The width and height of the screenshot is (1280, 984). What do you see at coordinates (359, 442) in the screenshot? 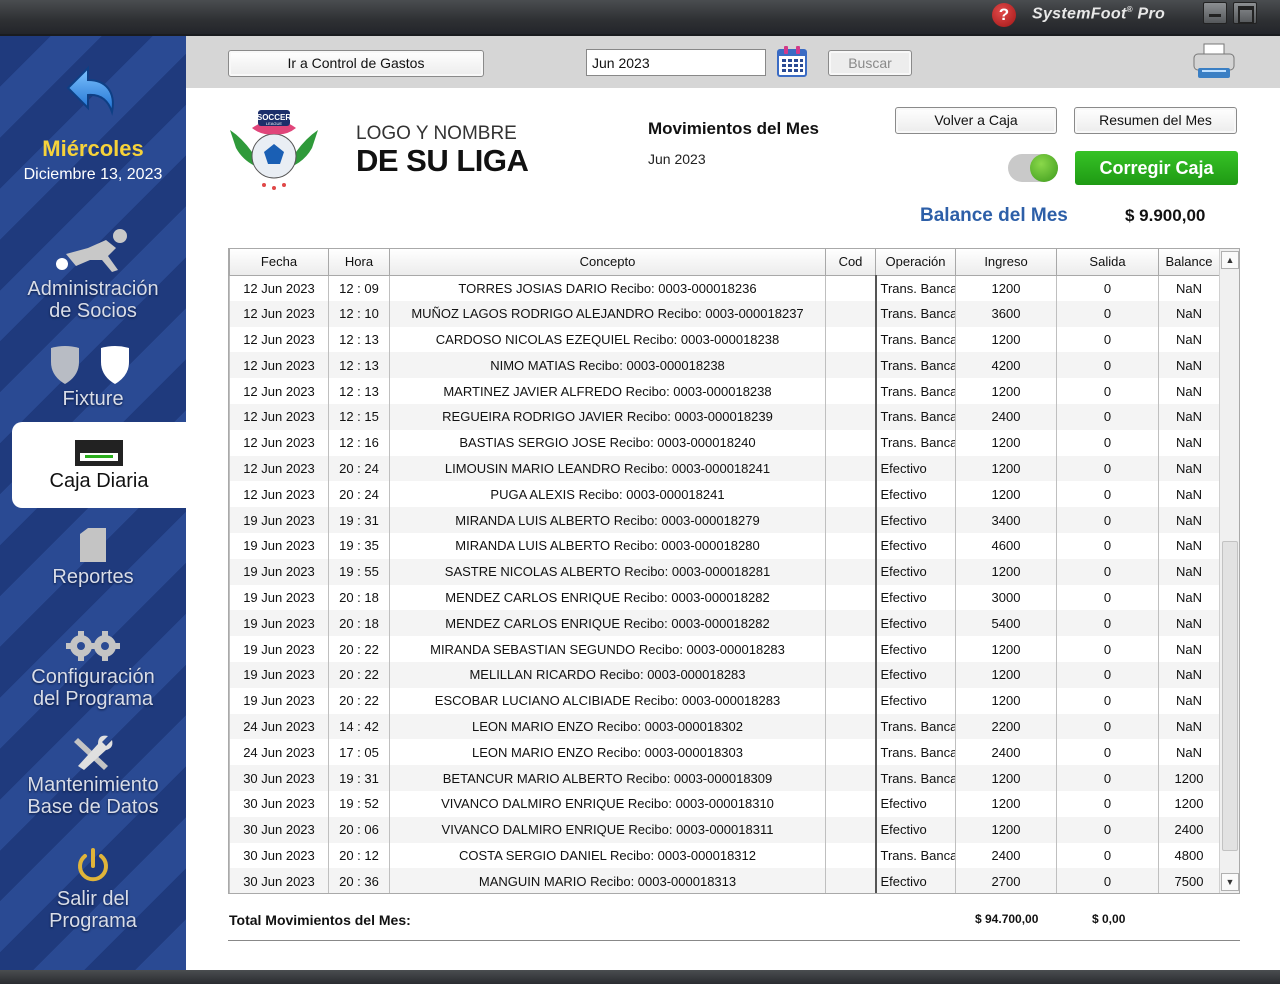
I see `cell-hora: 12 : 16` at bounding box center [359, 442].